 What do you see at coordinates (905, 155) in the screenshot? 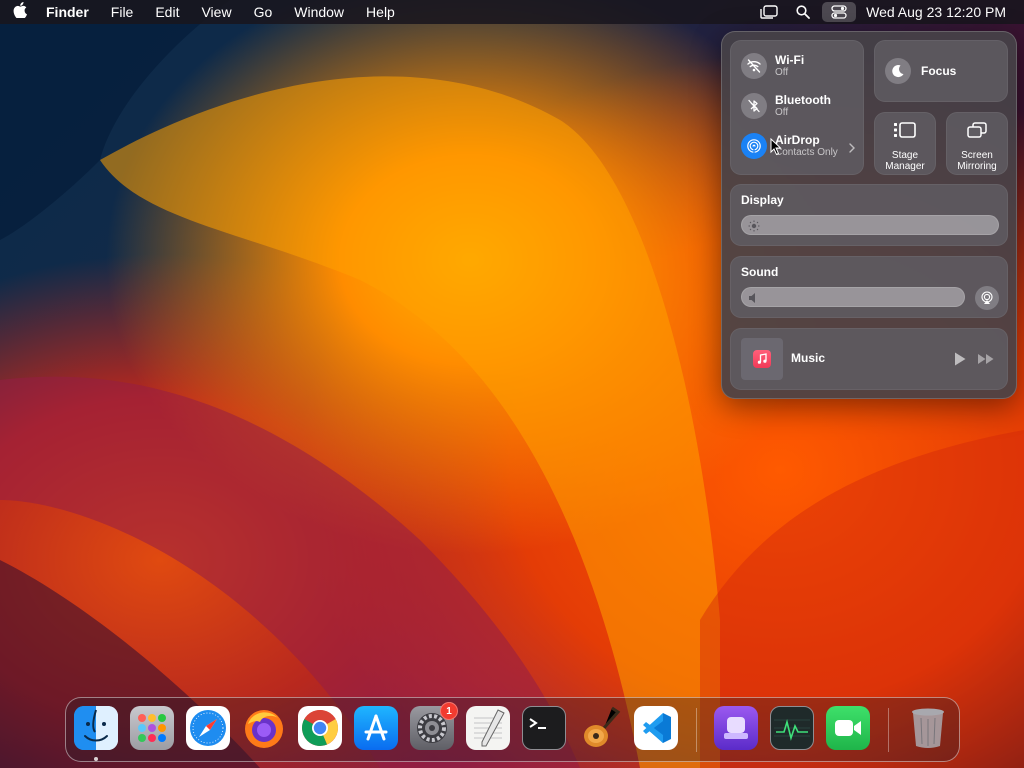
I see `stage-manager-label-1: Stage` at bounding box center [905, 155].